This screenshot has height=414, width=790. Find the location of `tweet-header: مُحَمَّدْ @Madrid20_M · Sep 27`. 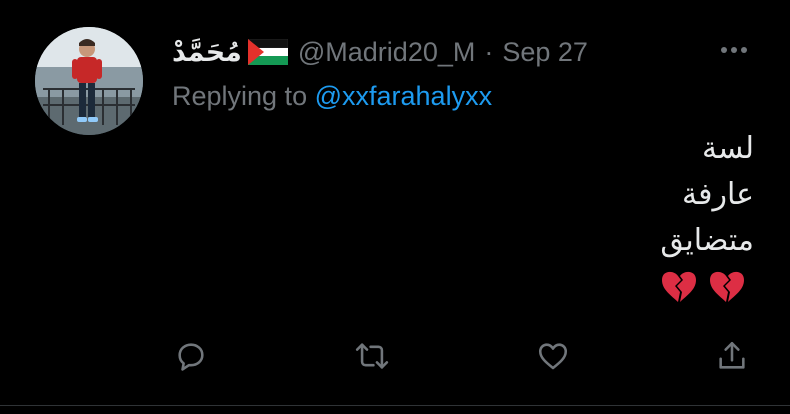

tweet-header: مُحَمَّدْ @Madrid20_M · Sep 27 is located at coordinates (380, 52).